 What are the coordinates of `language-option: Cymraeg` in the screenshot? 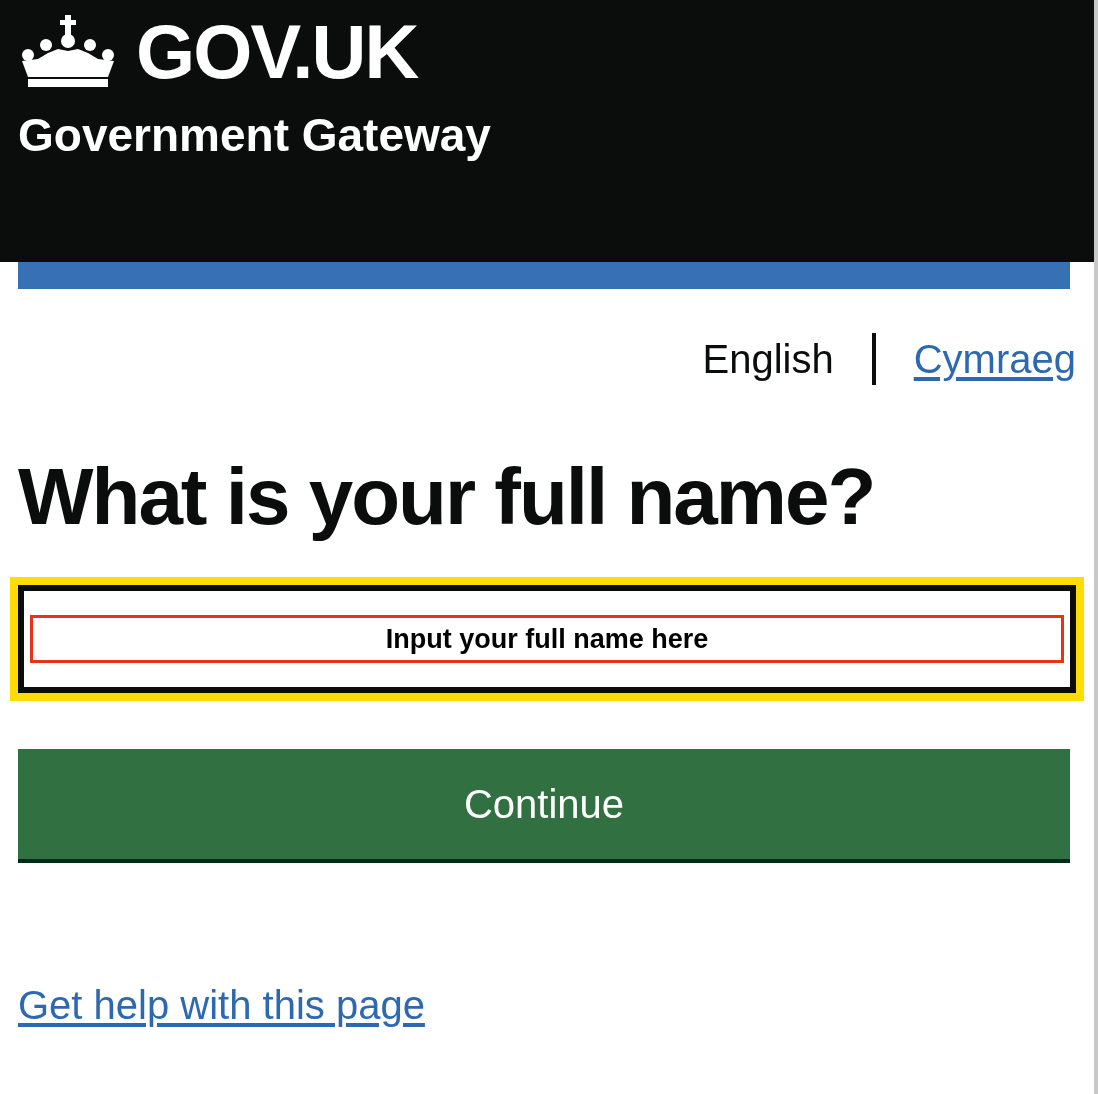 It's located at (994, 359).